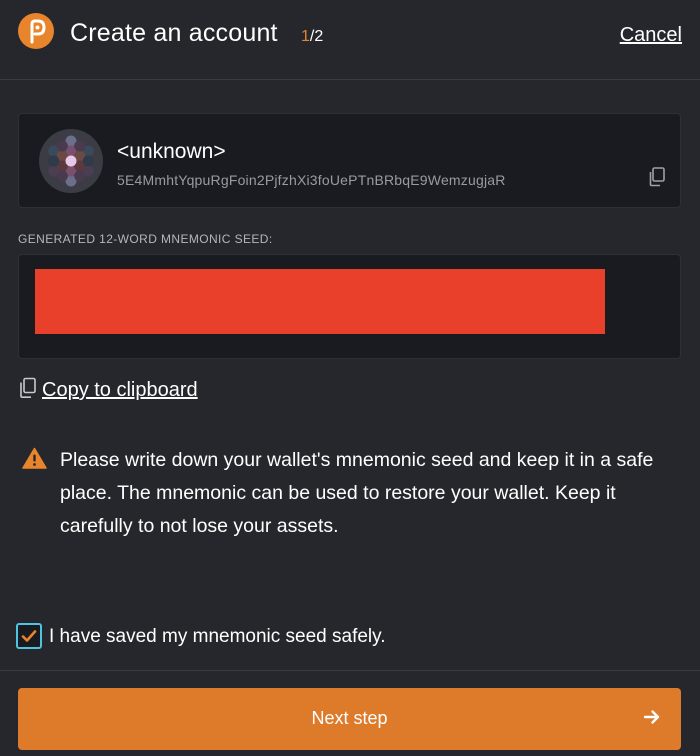 The width and height of the screenshot is (700, 756). Describe the element at coordinates (34, 460) in the screenshot. I see `warning-icon` at that location.